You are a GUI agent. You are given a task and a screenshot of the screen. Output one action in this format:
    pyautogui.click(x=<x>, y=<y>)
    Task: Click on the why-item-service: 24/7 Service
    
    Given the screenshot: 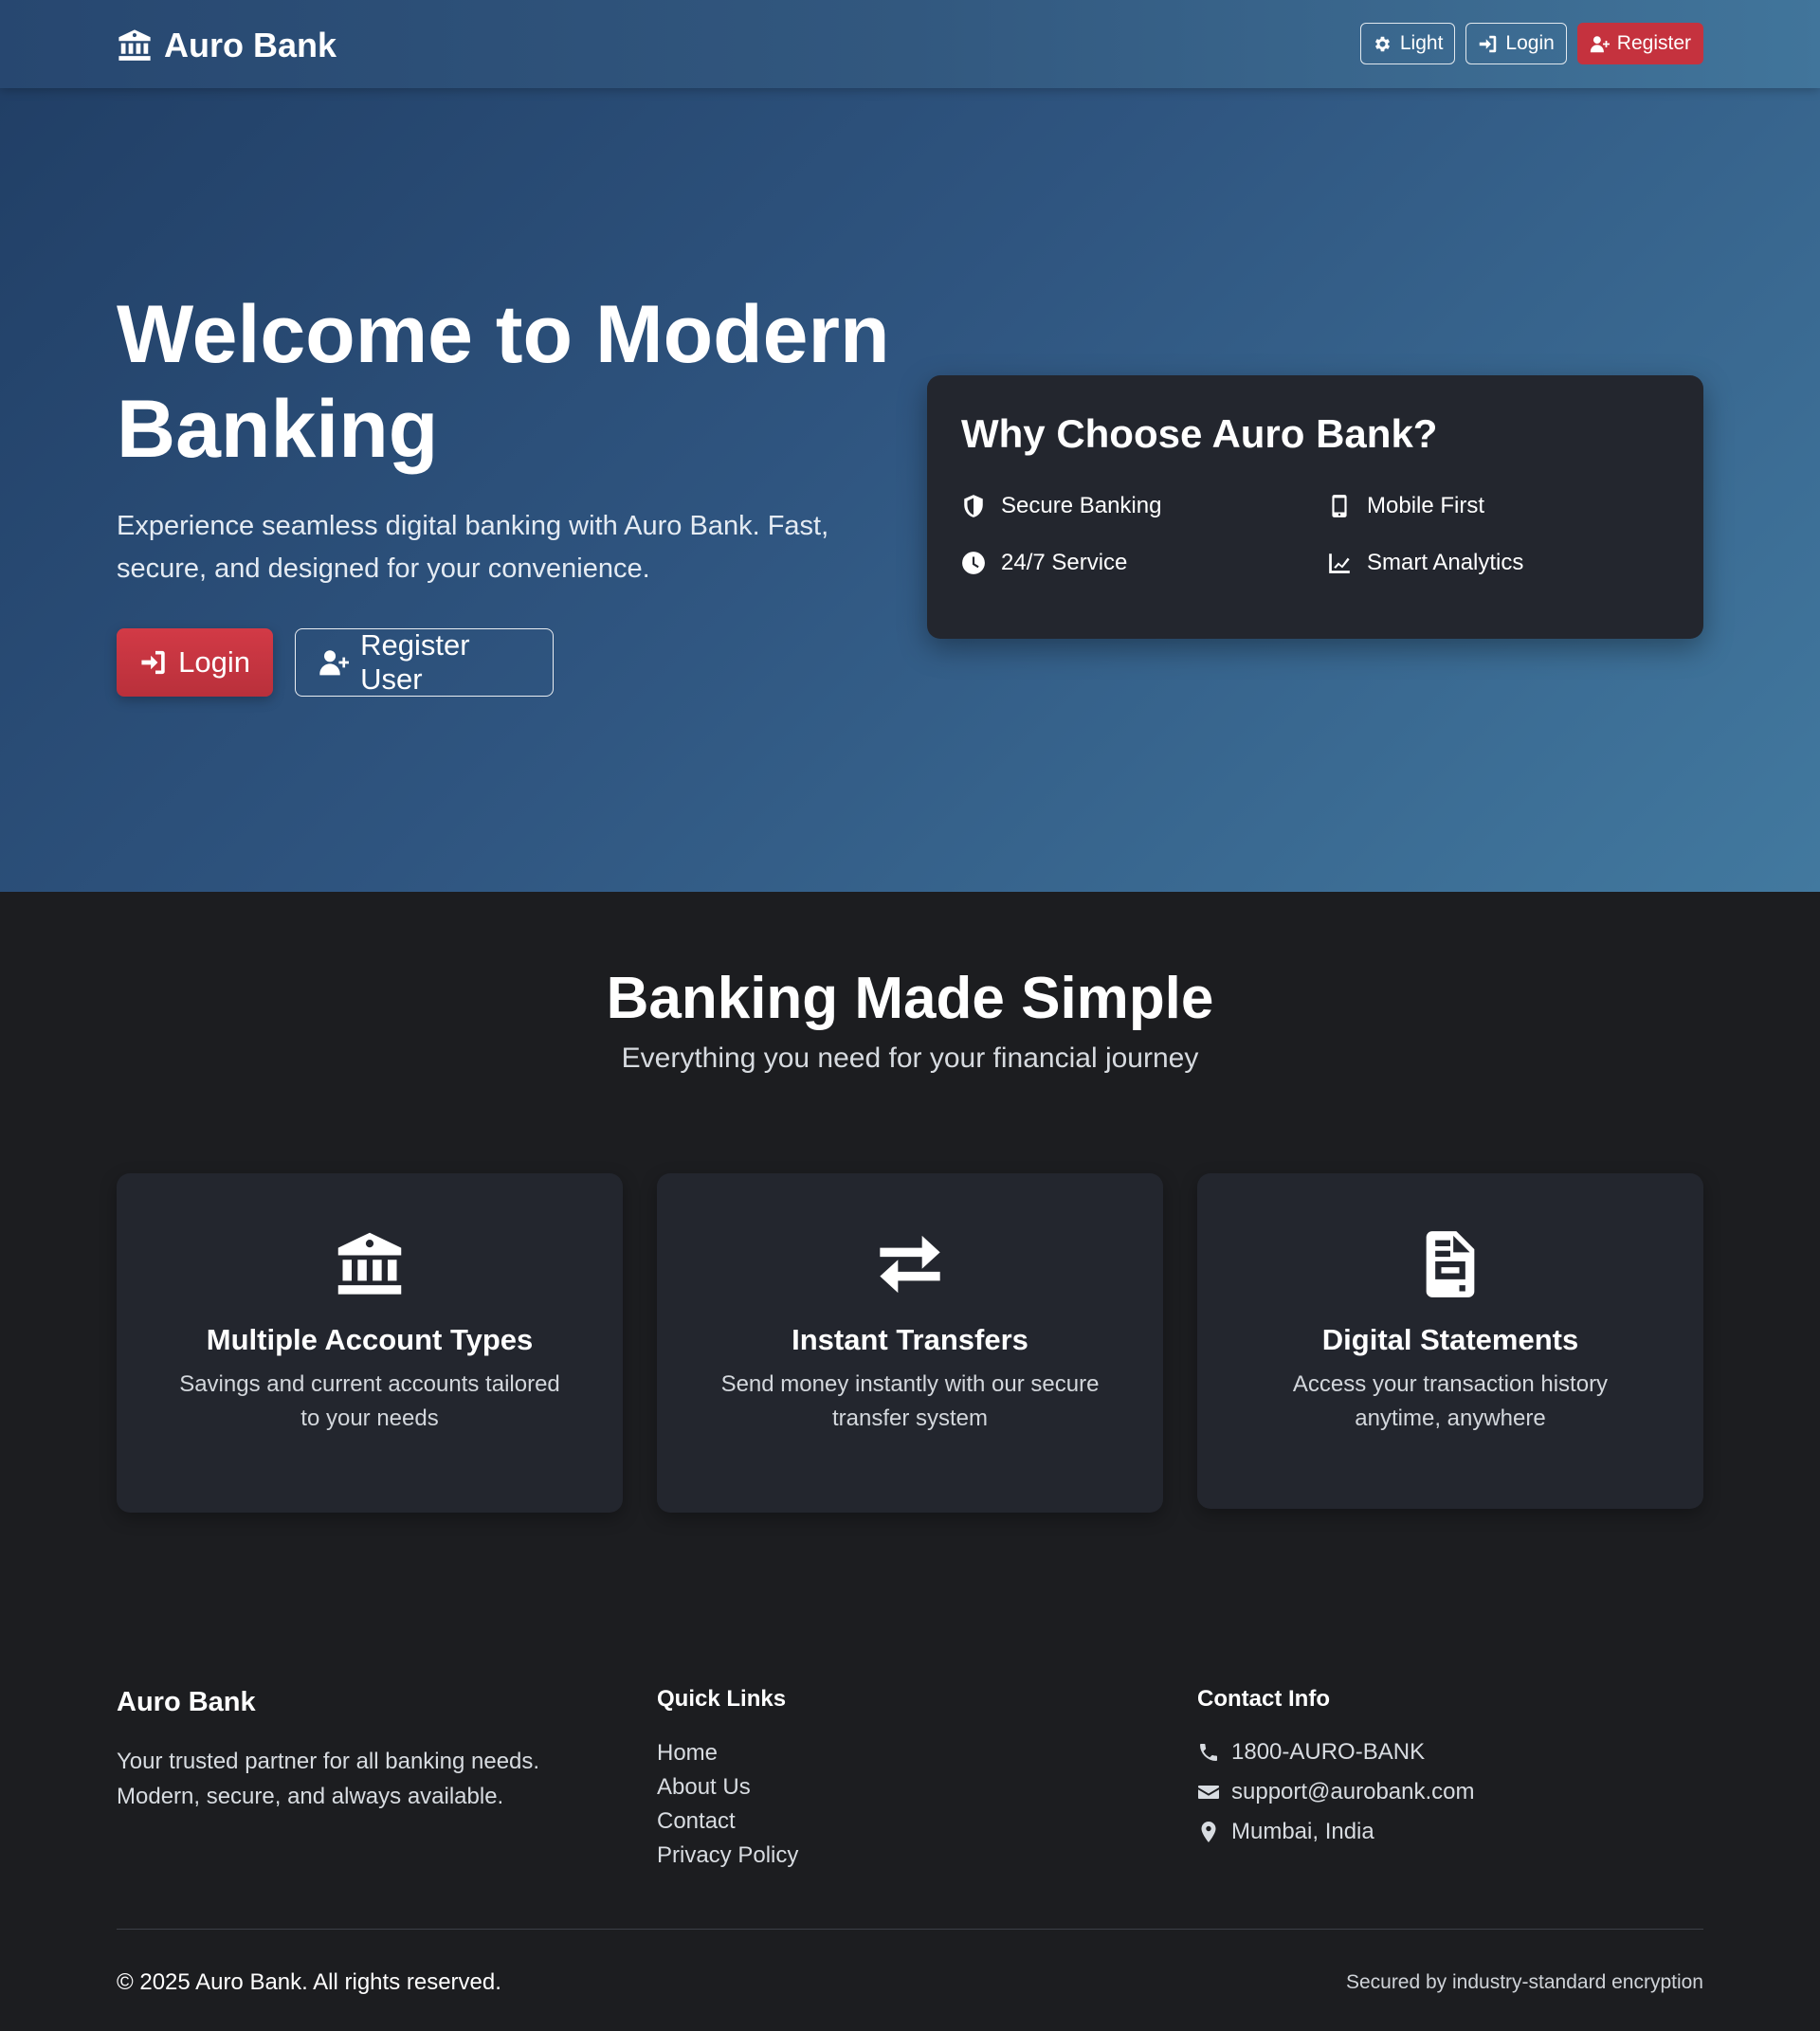 What is the action you would take?
    pyautogui.click(x=1044, y=563)
    